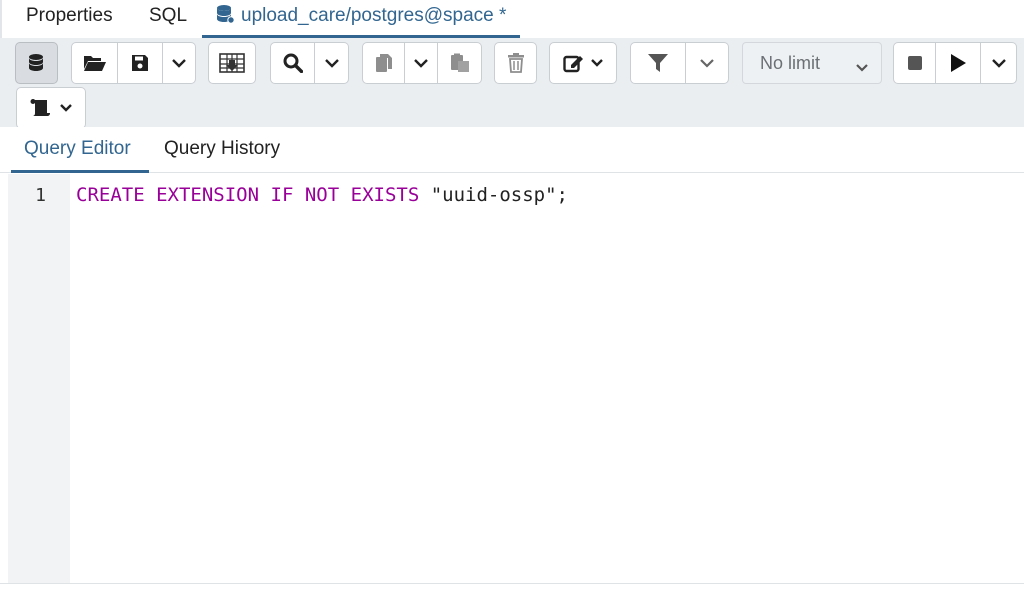  What do you see at coordinates (790, 62) in the screenshot?
I see `rows-limit-value: No limit` at bounding box center [790, 62].